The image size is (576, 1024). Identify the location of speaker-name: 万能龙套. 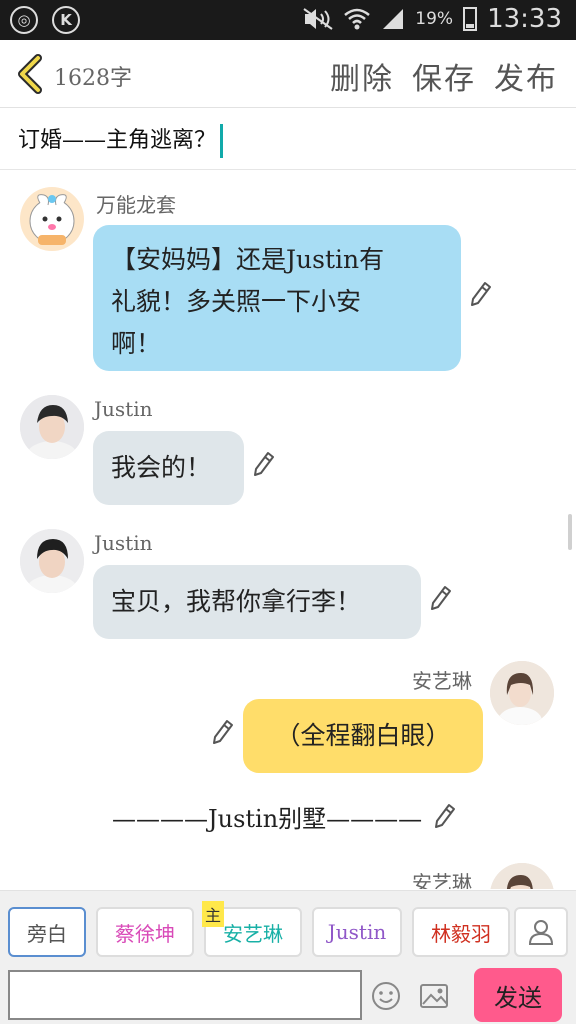
(136, 205).